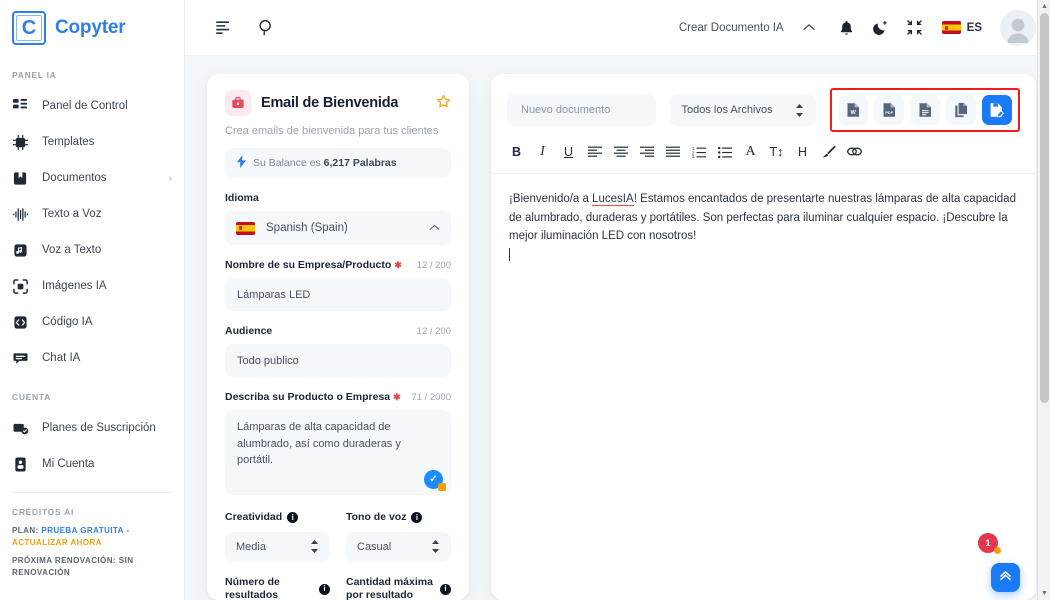 This screenshot has height=600, width=1050. What do you see at coordinates (1044, 208) in the screenshot?
I see `scrollbar-thumb` at bounding box center [1044, 208].